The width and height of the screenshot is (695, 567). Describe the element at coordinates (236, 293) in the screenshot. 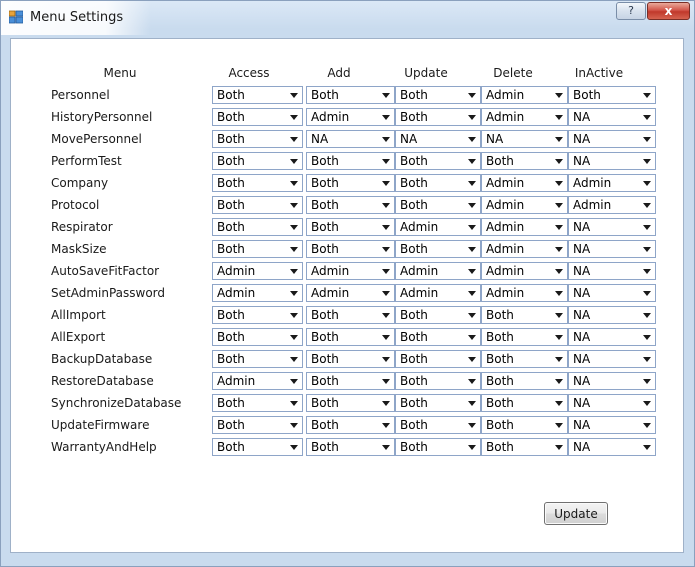

I see `dropdown-value: Admin` at that location.